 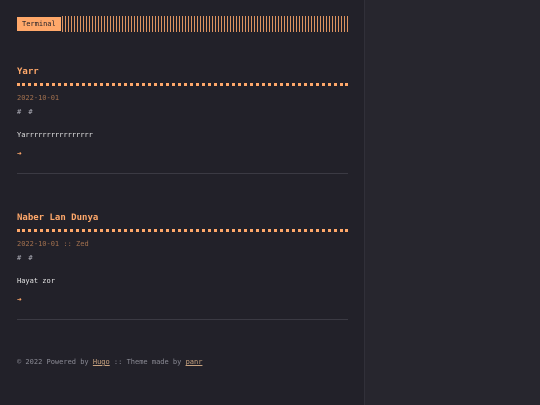 I want to click on post-meta: 2022-10-01, so click(x=182, y=98).